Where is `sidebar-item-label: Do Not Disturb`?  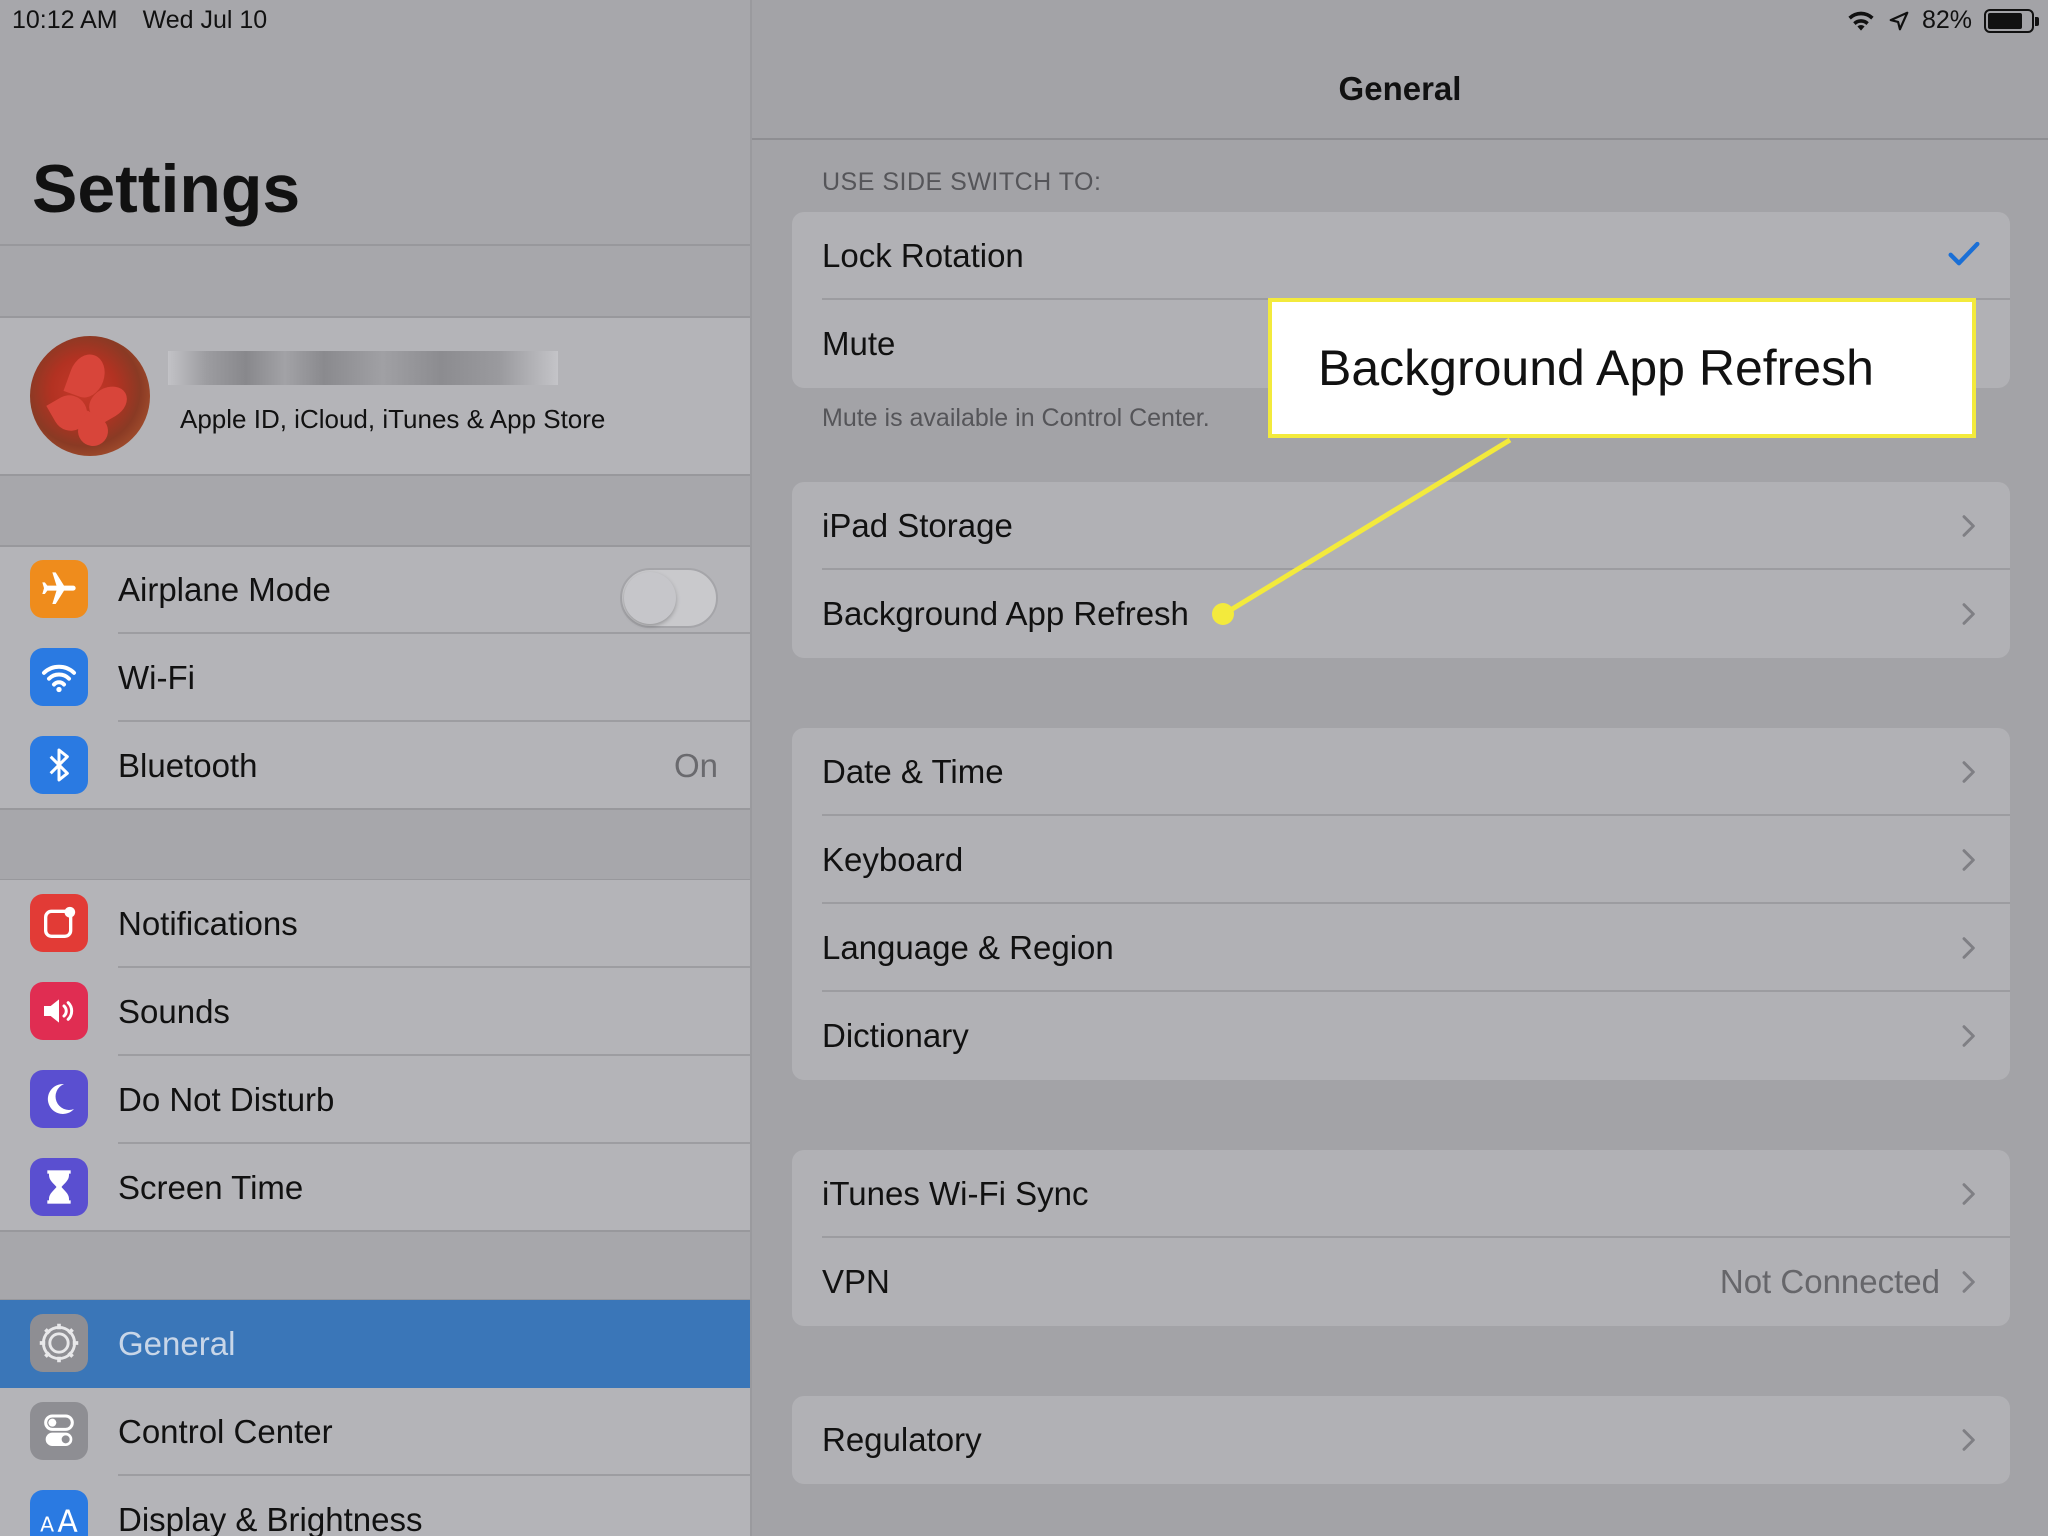 sidebar-item-label: Do Not Disturb is located at coordinates (226, 1099).